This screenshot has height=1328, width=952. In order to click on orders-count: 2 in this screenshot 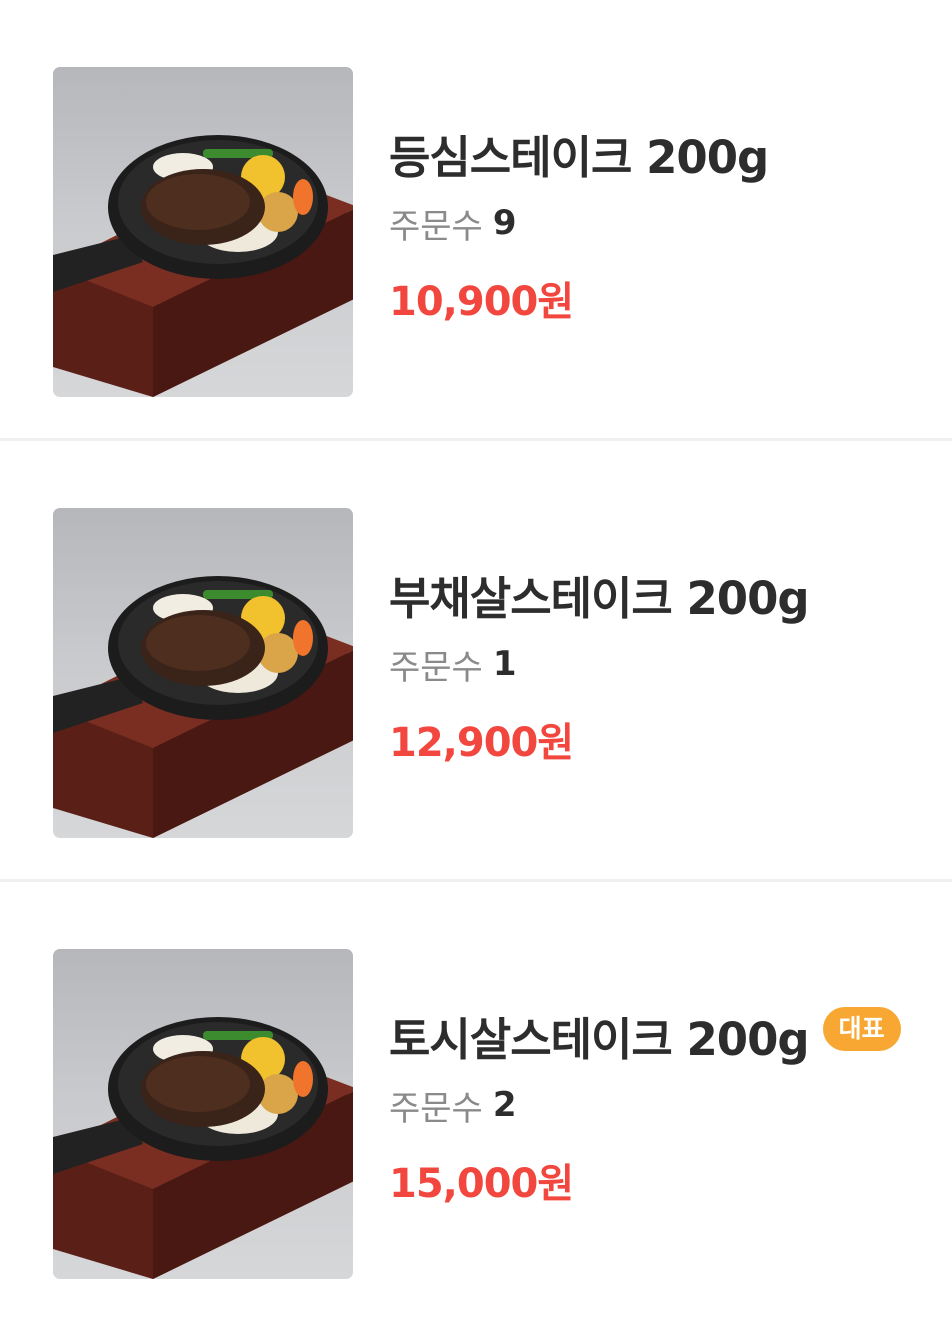, I will do `click(504, 1105)`.